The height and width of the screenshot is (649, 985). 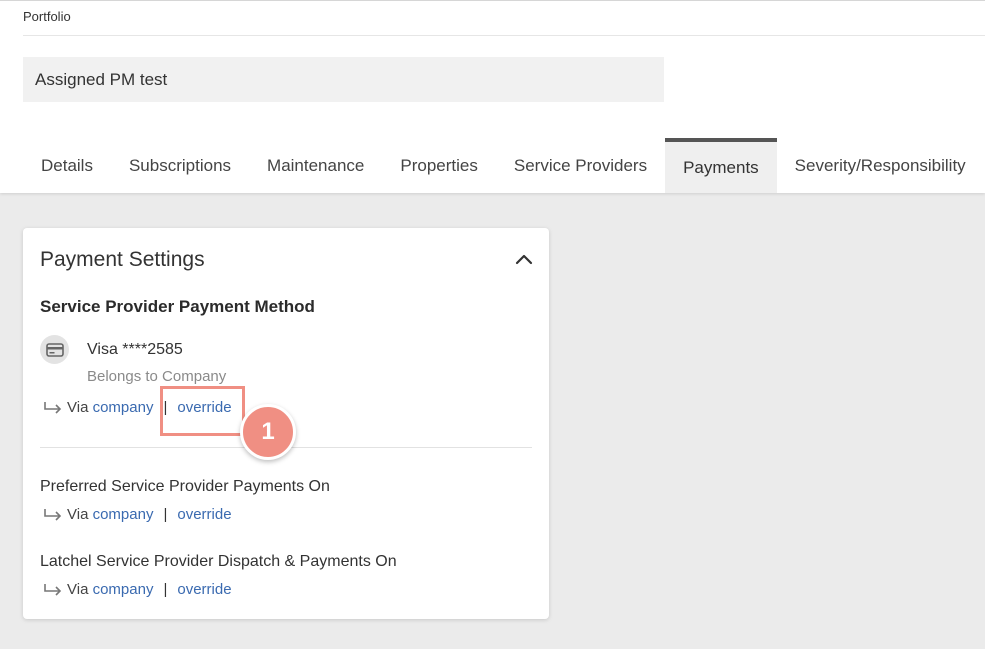 I want to click on header-divider, so click(x=504, y=35).